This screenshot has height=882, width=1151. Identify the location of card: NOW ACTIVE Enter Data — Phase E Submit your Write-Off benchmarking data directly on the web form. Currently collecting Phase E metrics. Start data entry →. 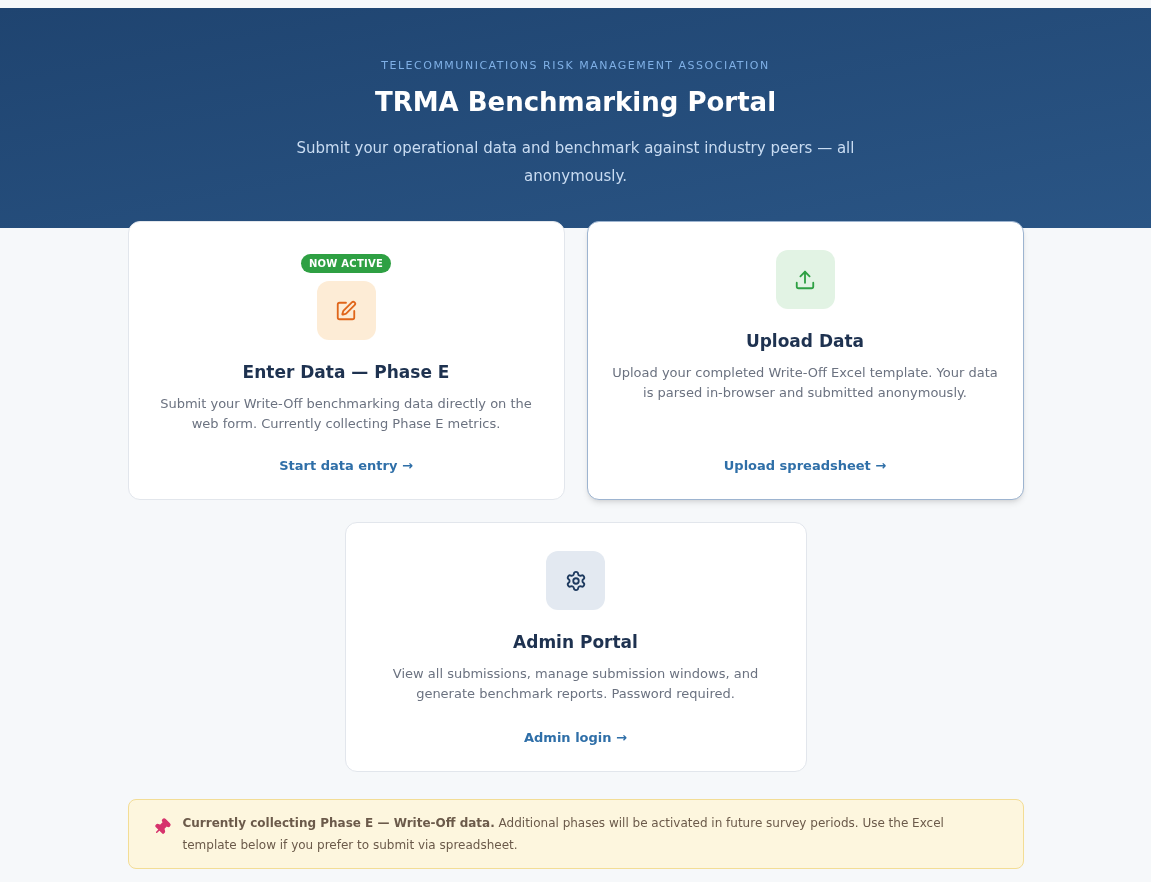
(346, 360).